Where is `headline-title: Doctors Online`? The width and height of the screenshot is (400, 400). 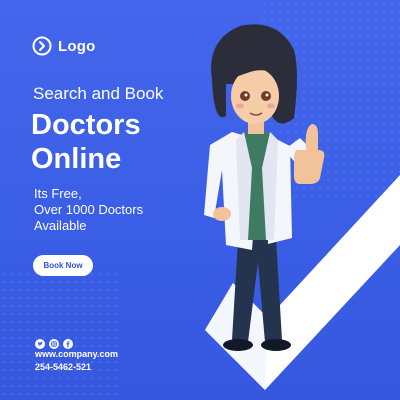 headline-title: Doctors Online is located at coordinates (86, 142).